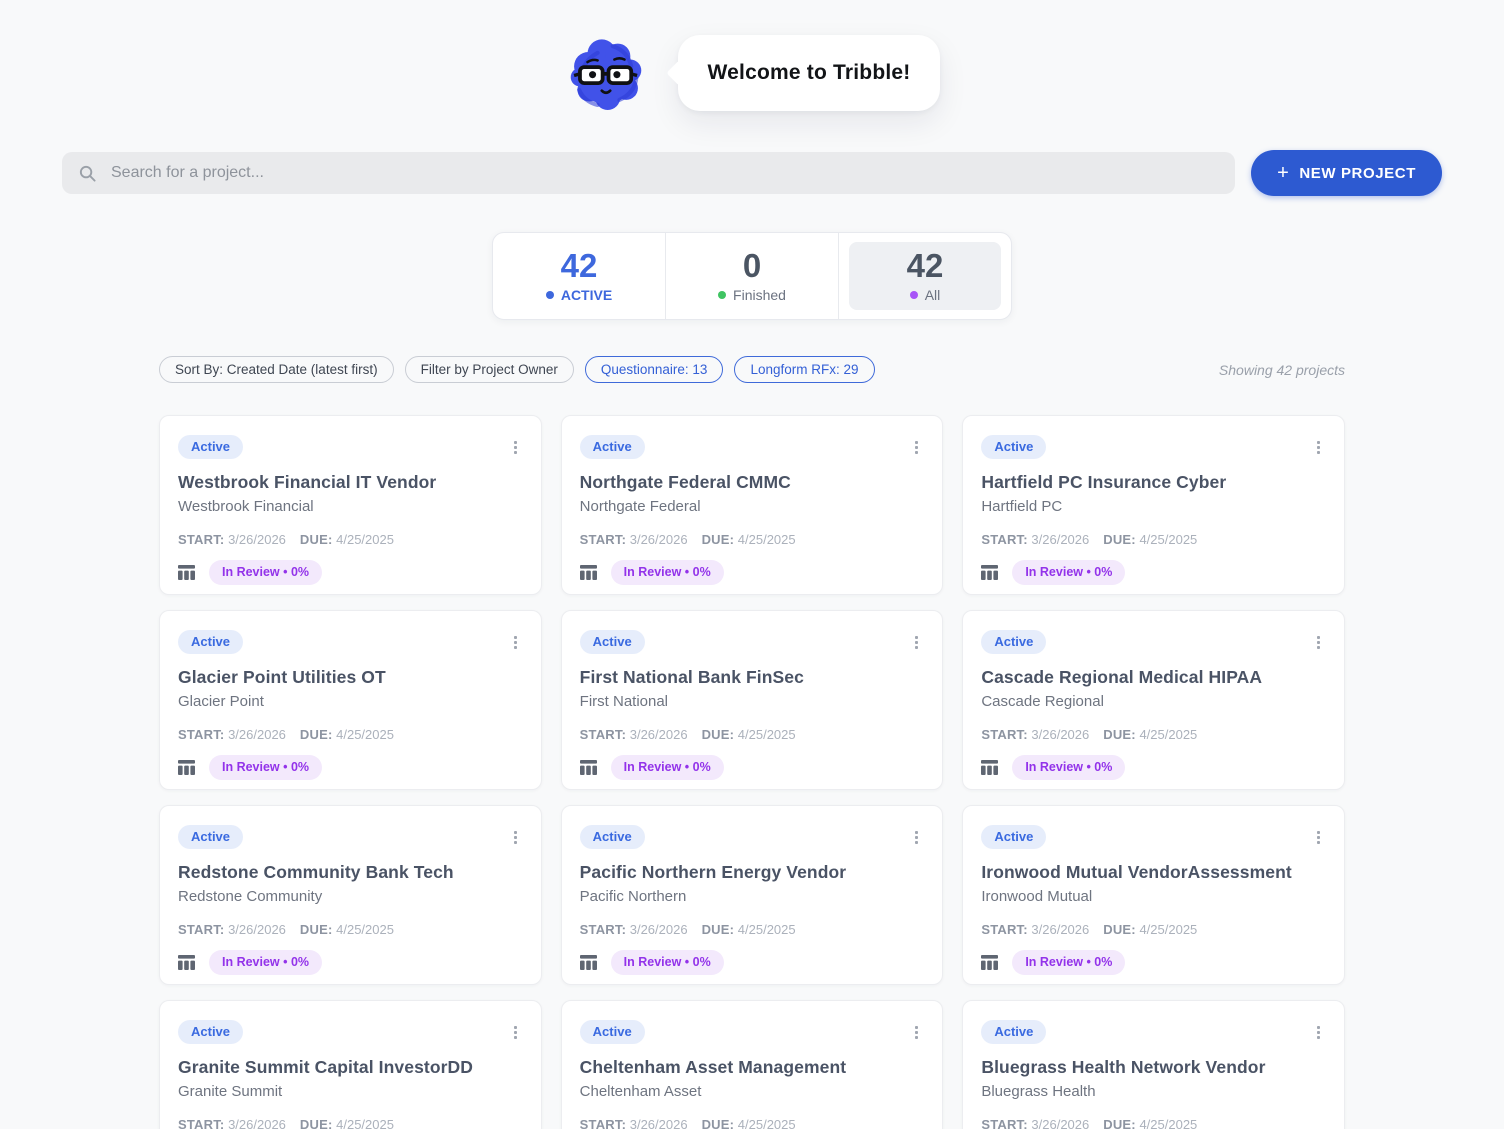 This screenshot has height=1129, width=1504. Describe the element at coordinates (1281, 369) in the screenshot. I see `showing-projects-count: Showing 42 projects` at that location.